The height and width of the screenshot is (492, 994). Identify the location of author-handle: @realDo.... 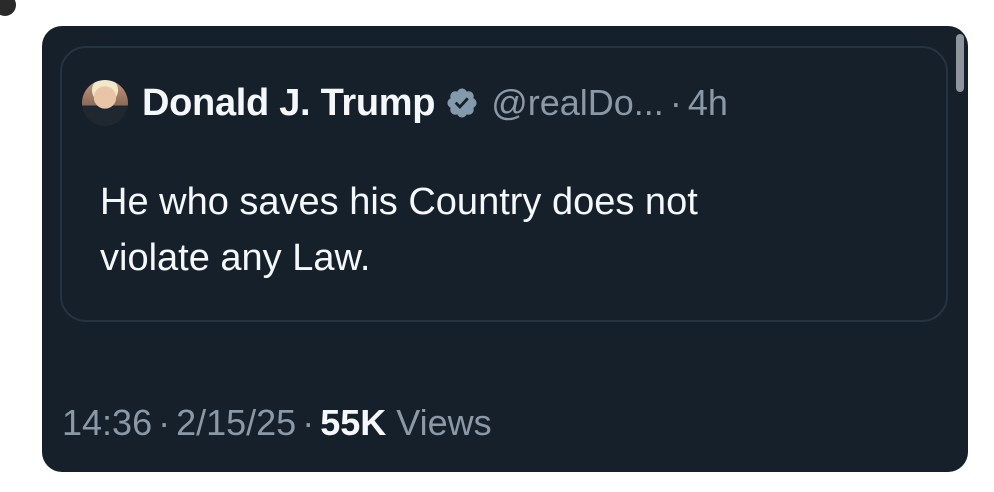
(577, 103).